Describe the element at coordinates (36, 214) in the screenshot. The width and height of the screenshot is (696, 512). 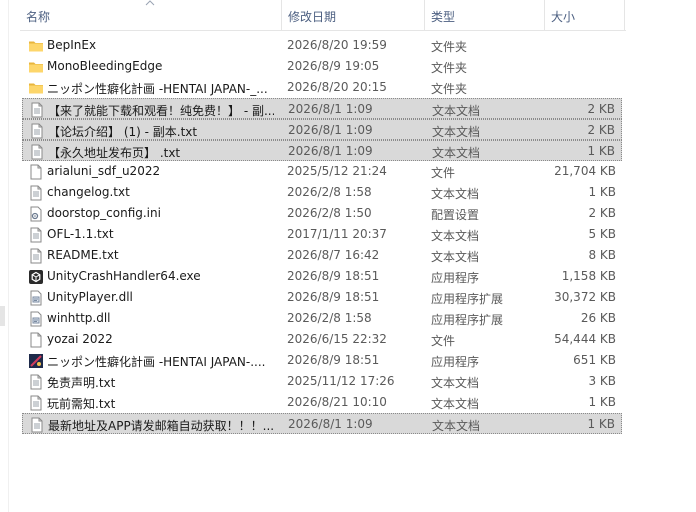
I see `config-file-icon` at that location.